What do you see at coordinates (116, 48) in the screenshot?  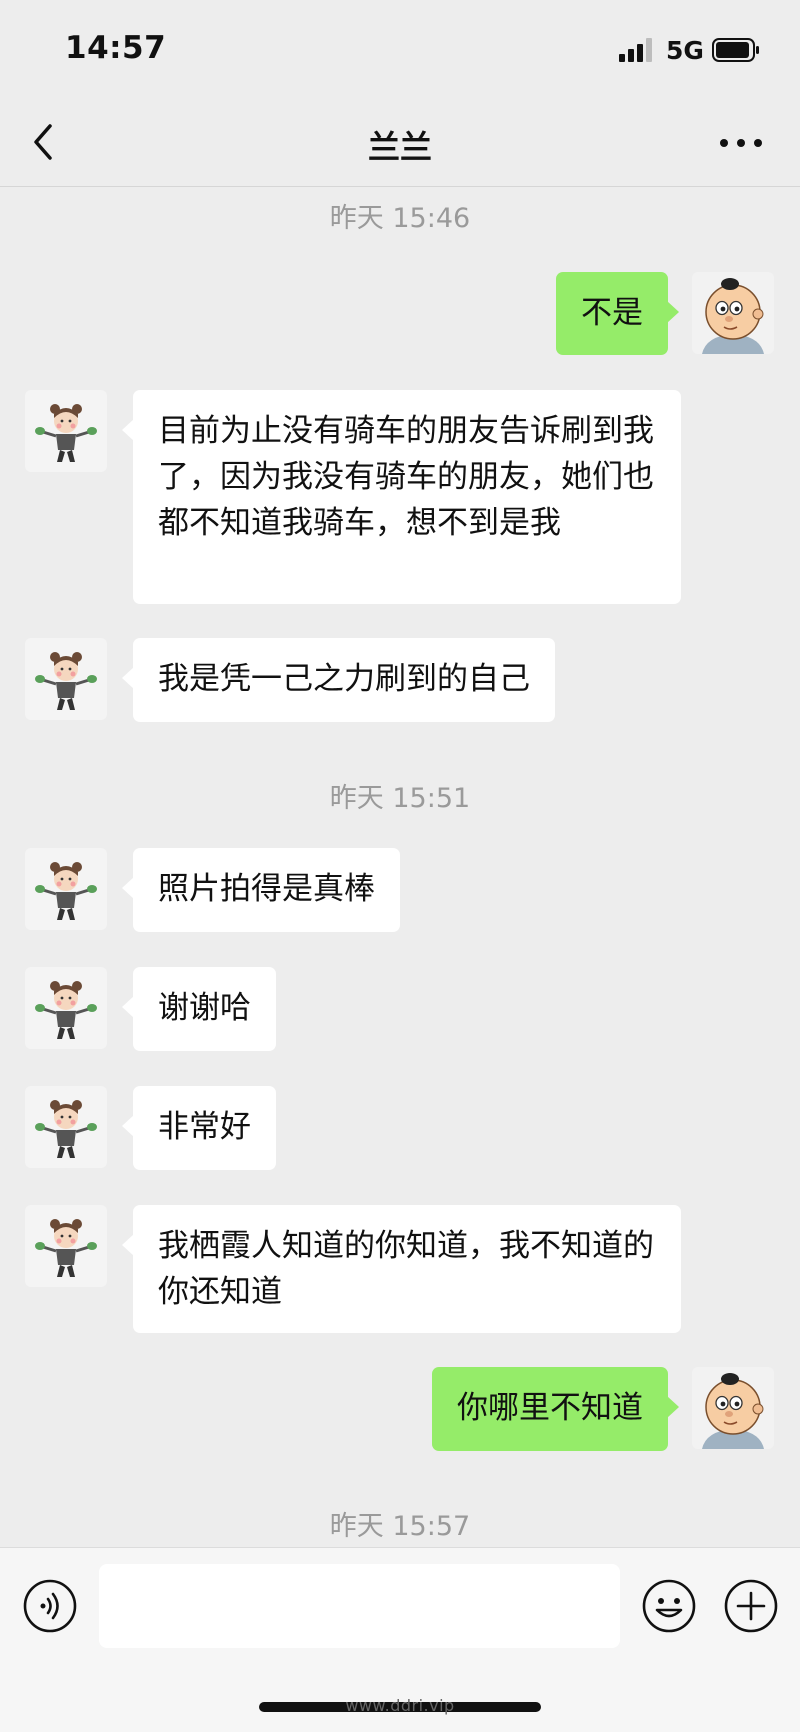 I see `status-time: 14:57` at bounding box center [116, 48].